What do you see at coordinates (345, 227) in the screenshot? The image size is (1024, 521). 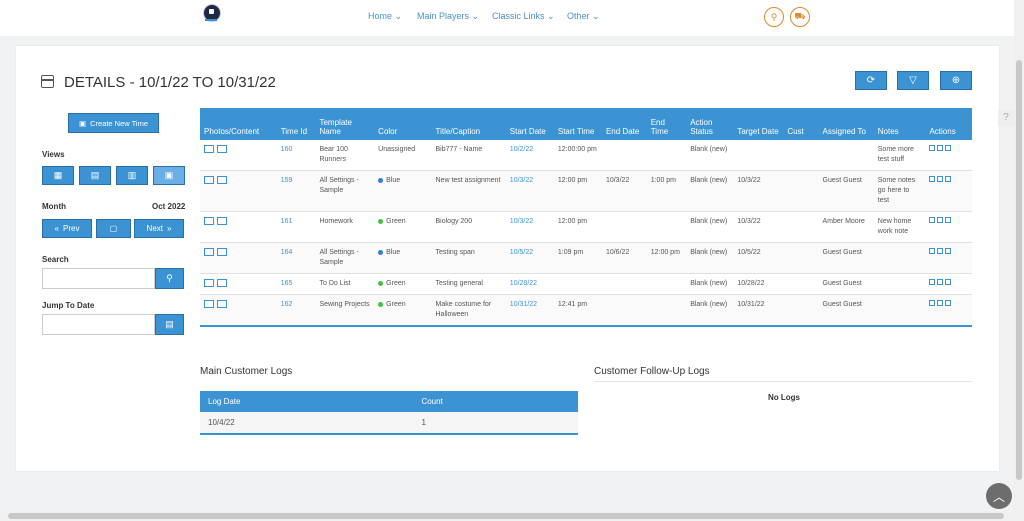 I see `cell-template: Homework` at bounding box center [345, 227].